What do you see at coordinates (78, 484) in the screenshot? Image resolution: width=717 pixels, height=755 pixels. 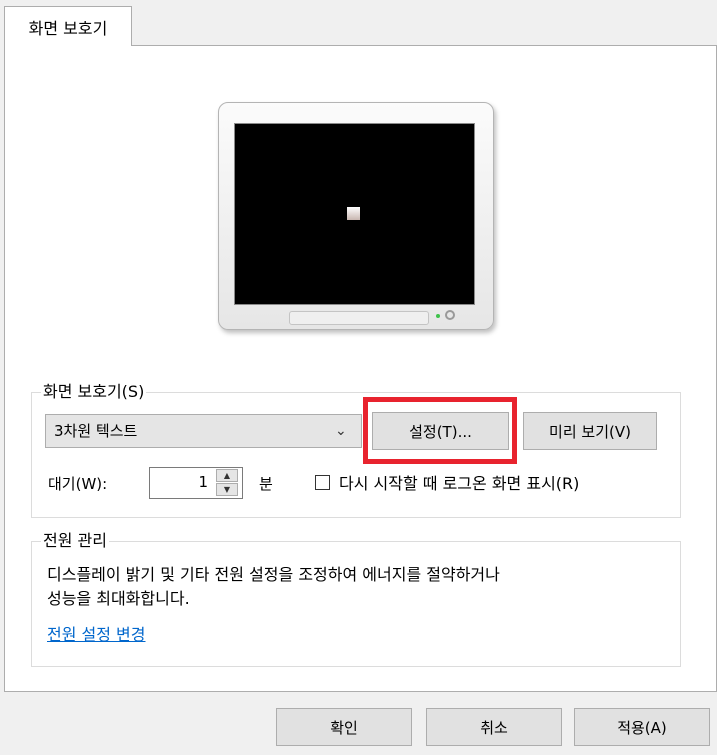 I see `wait-label: 대기(W):` at bounding box center [78, 484].